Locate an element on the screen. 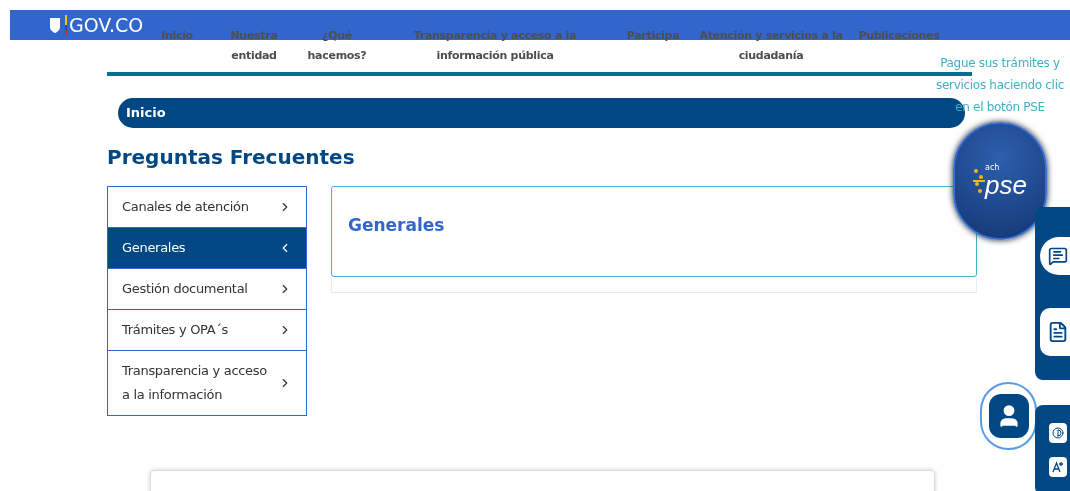 The width and height of the screenshot is (1070, 491). font-size-icon is located at coordinates (1058, 467).